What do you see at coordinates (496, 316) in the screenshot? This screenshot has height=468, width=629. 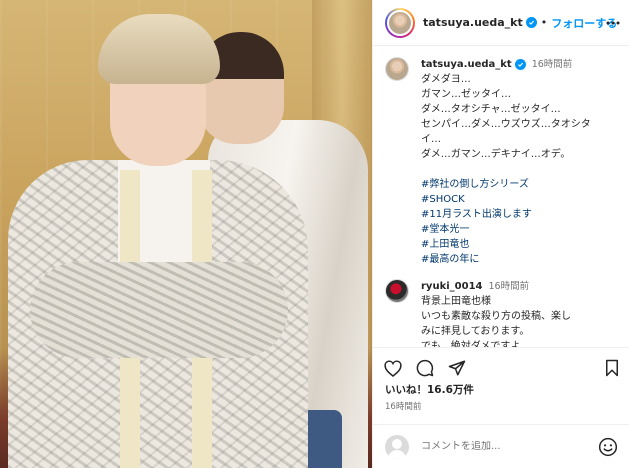 I see `comment-line: いつも素敵な殺り方の投稿、楽し` at bounding box center [496, 316].